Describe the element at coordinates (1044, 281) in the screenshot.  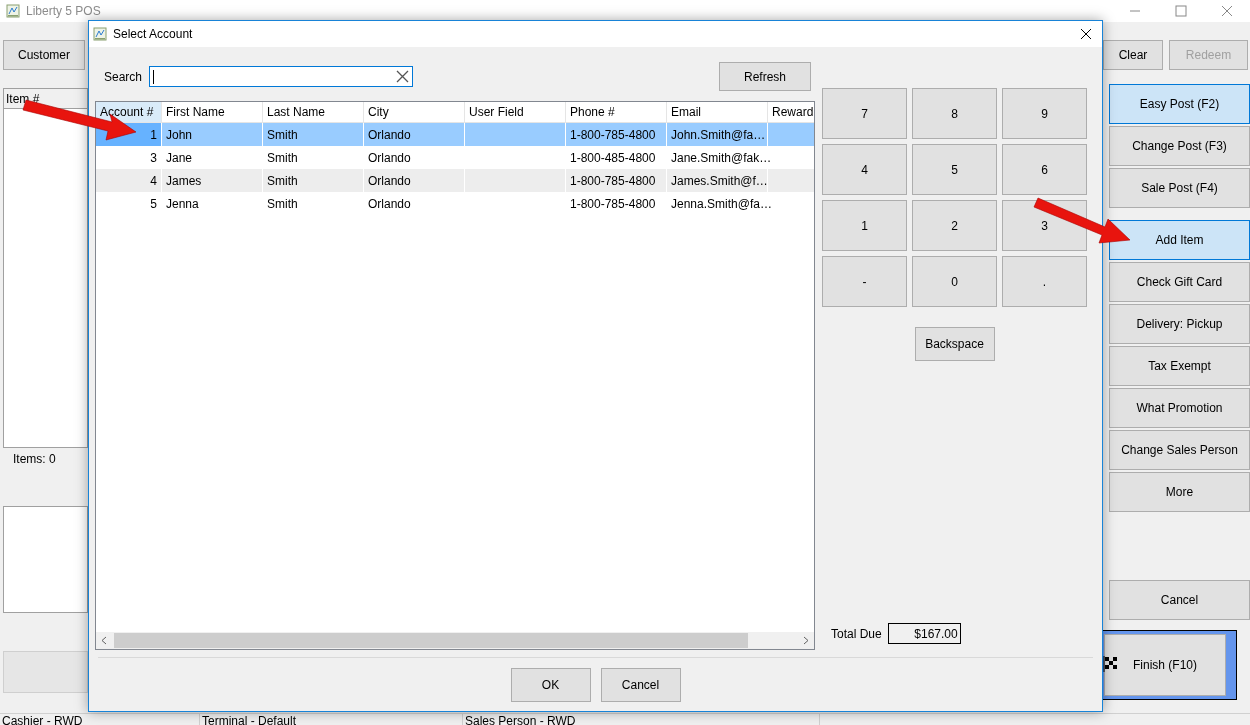
I see `keypad-key: .` at that location.